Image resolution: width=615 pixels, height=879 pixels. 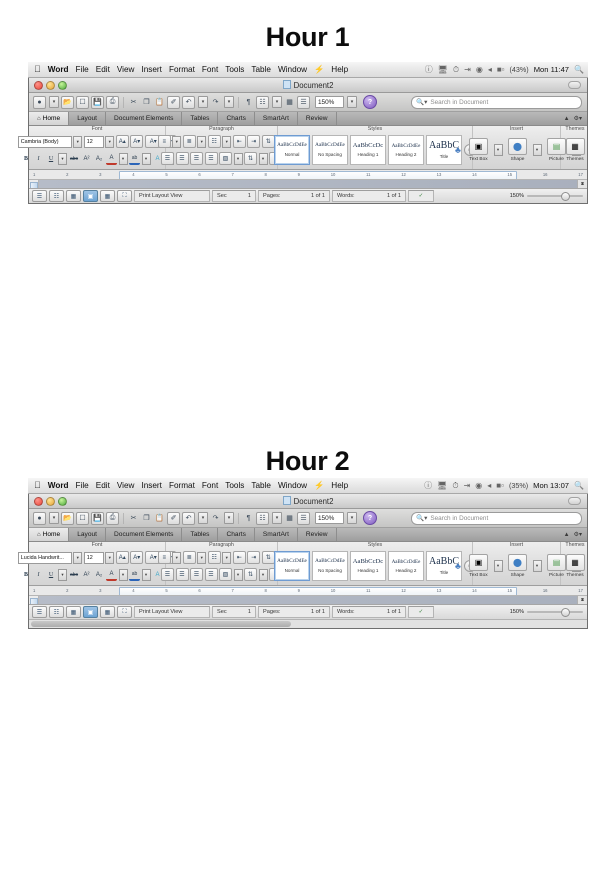 I want to click on scroll-down-arrow-icon: ▼, so click(x=582, y=600).